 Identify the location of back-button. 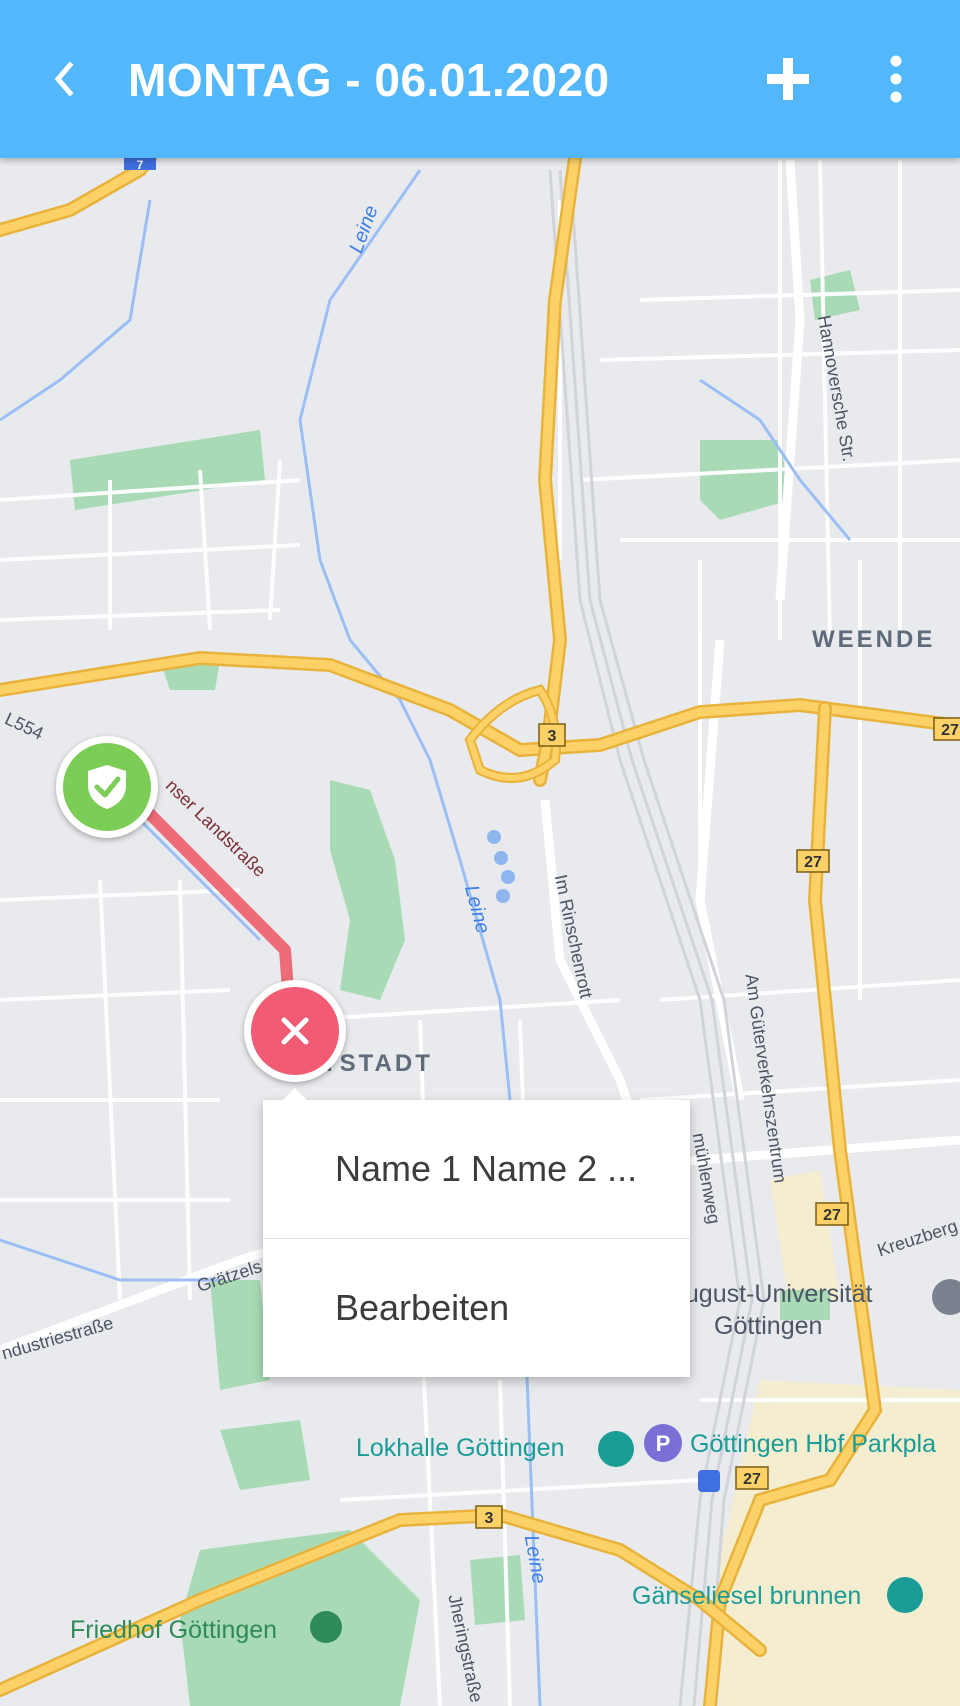
(65, 79).